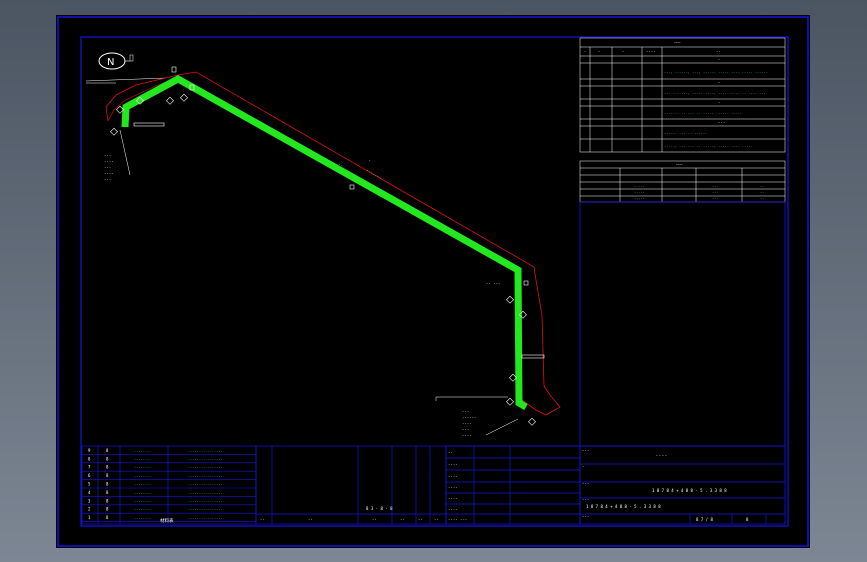 The height and width of the screenshot is (562, 867). Describe the element at coordinates (477, 417) in the screenshot. I see `note-block: --- ------ ---- --- ----` at that location.